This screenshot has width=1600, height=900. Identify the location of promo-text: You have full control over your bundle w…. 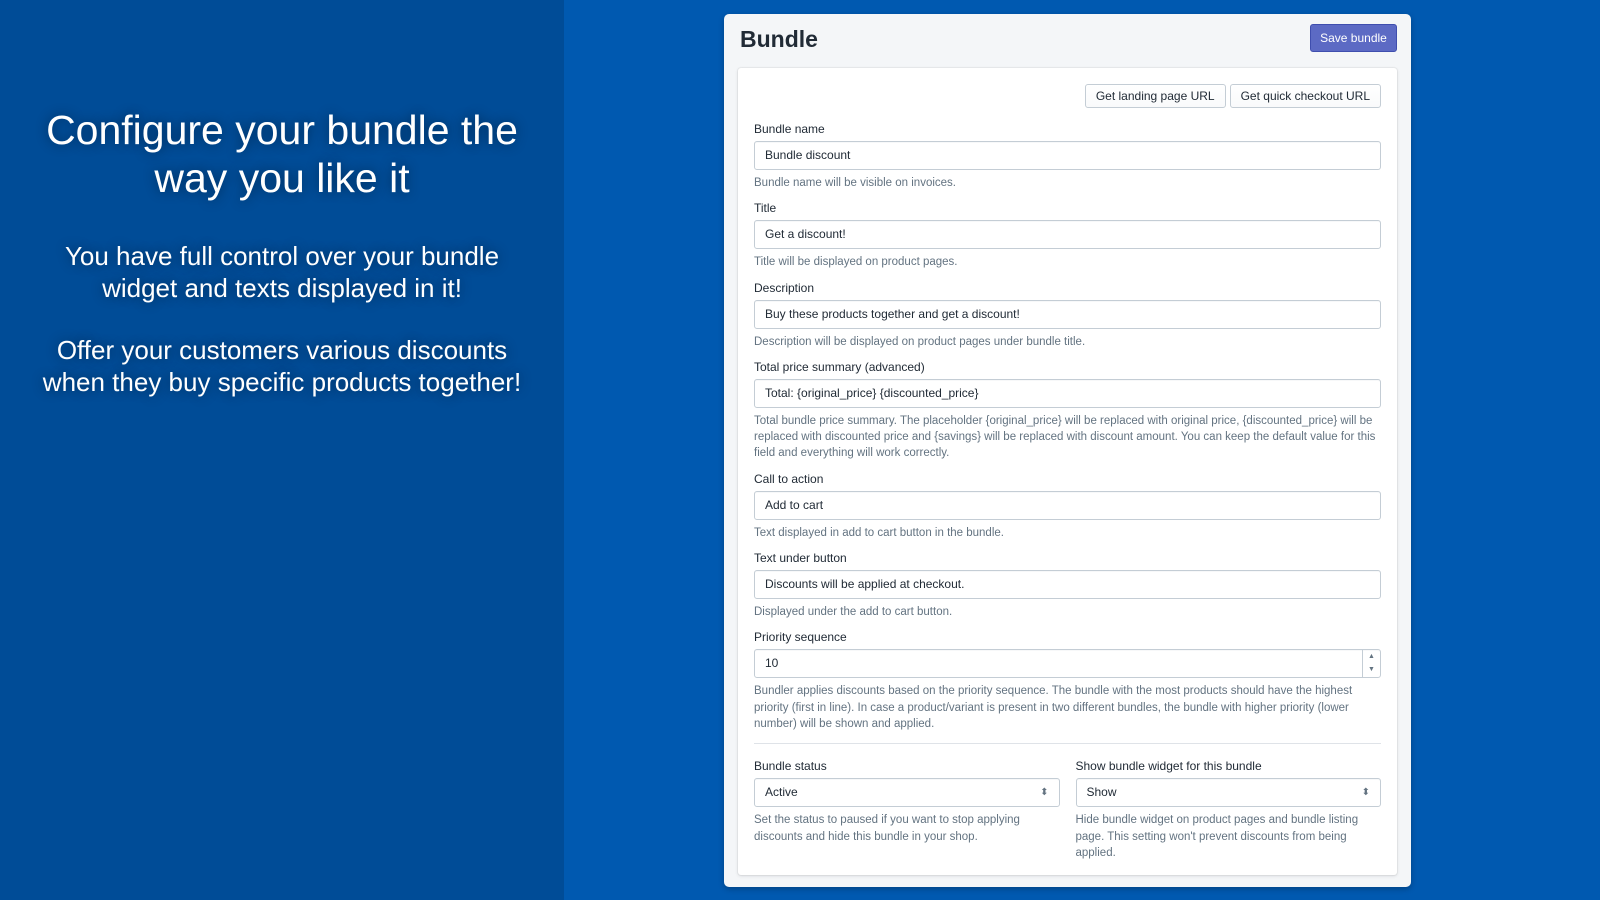
(282, 272).